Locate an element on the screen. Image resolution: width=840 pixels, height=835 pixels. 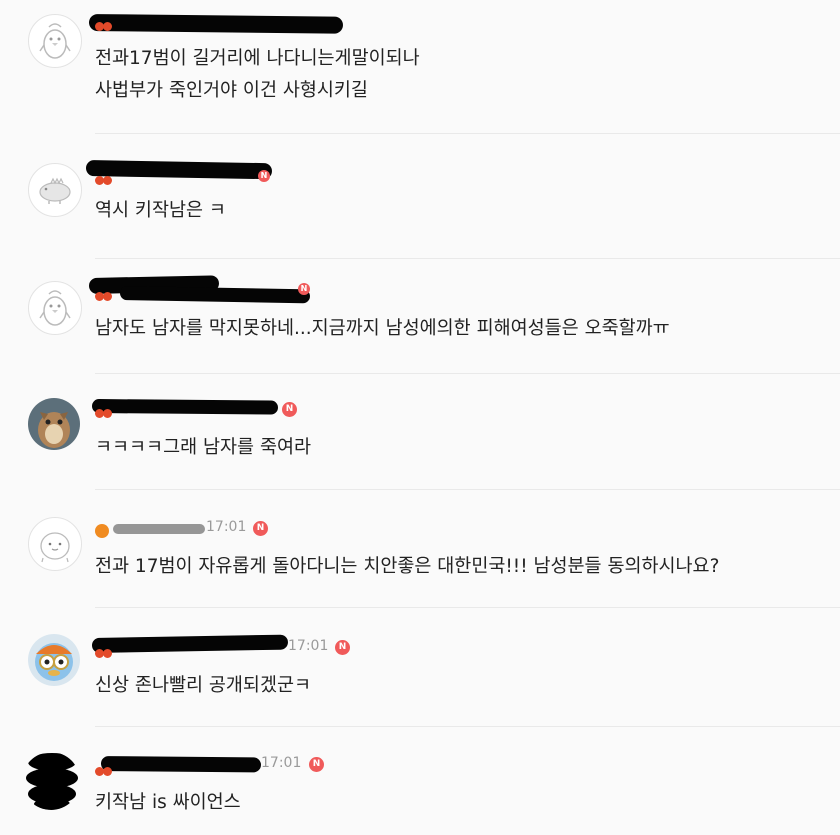
squirrel-photo-icon is located at coordinates (54, 424).